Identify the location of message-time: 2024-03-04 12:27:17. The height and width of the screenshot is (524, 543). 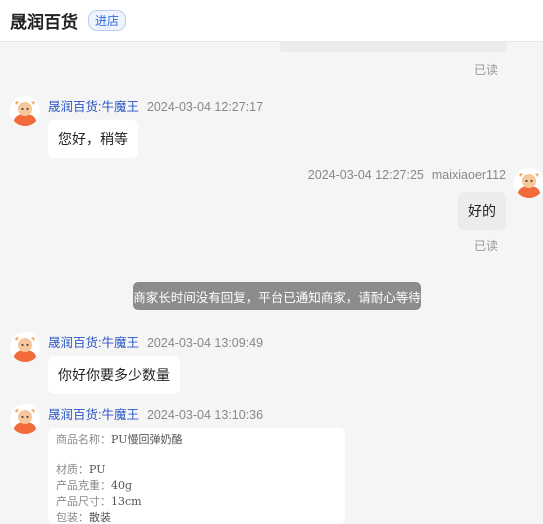
(205, 107).